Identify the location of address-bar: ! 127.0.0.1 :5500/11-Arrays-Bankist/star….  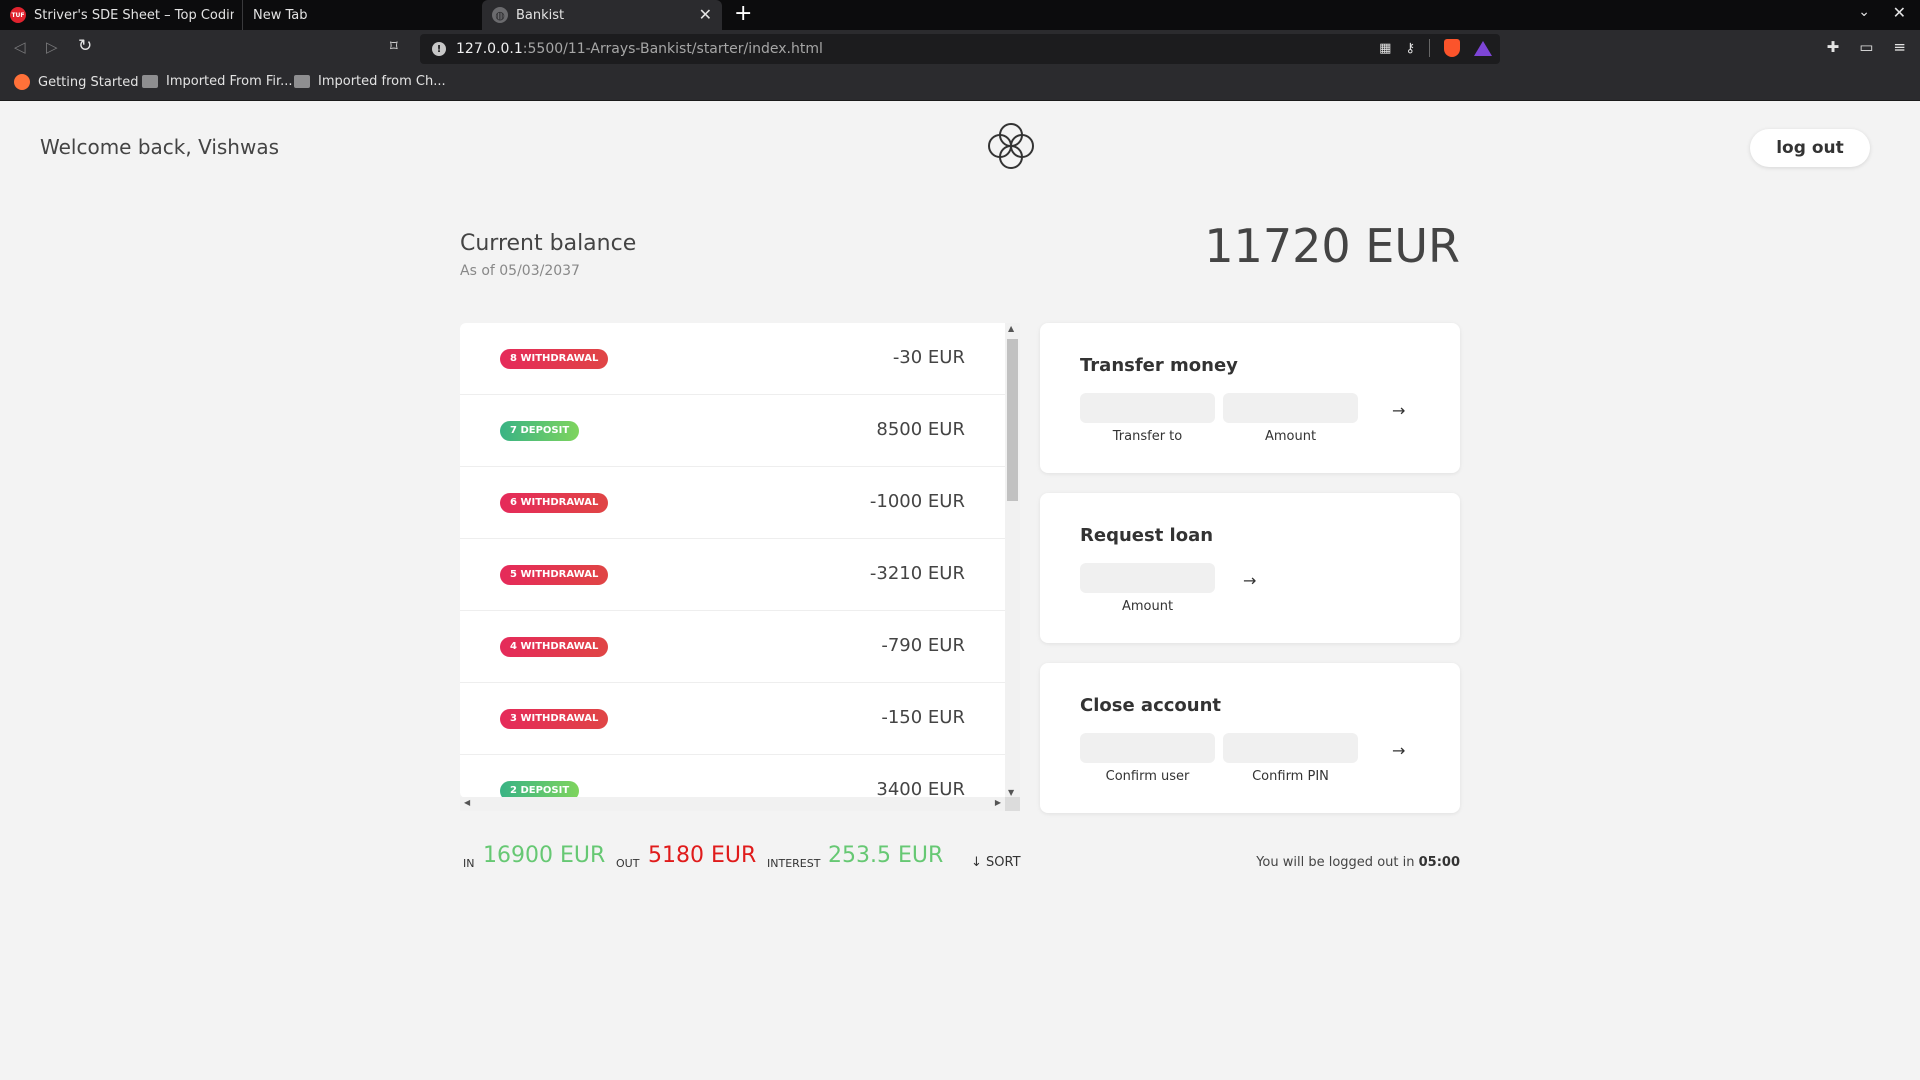
(960, 49).